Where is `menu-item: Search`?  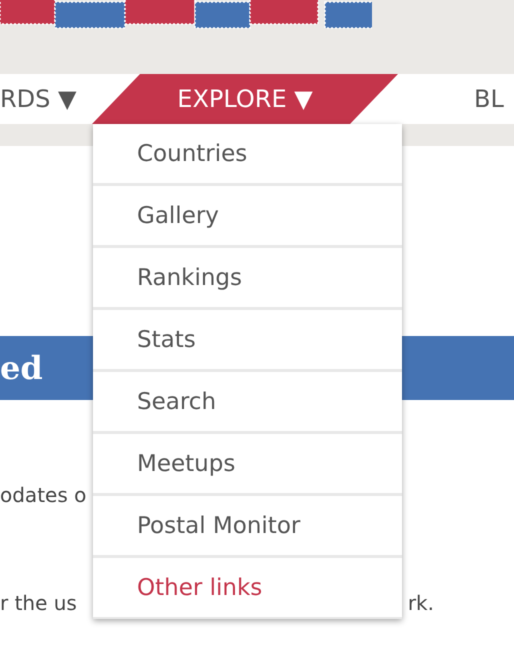
menu-item: Search is located at coordinates (247, 401).